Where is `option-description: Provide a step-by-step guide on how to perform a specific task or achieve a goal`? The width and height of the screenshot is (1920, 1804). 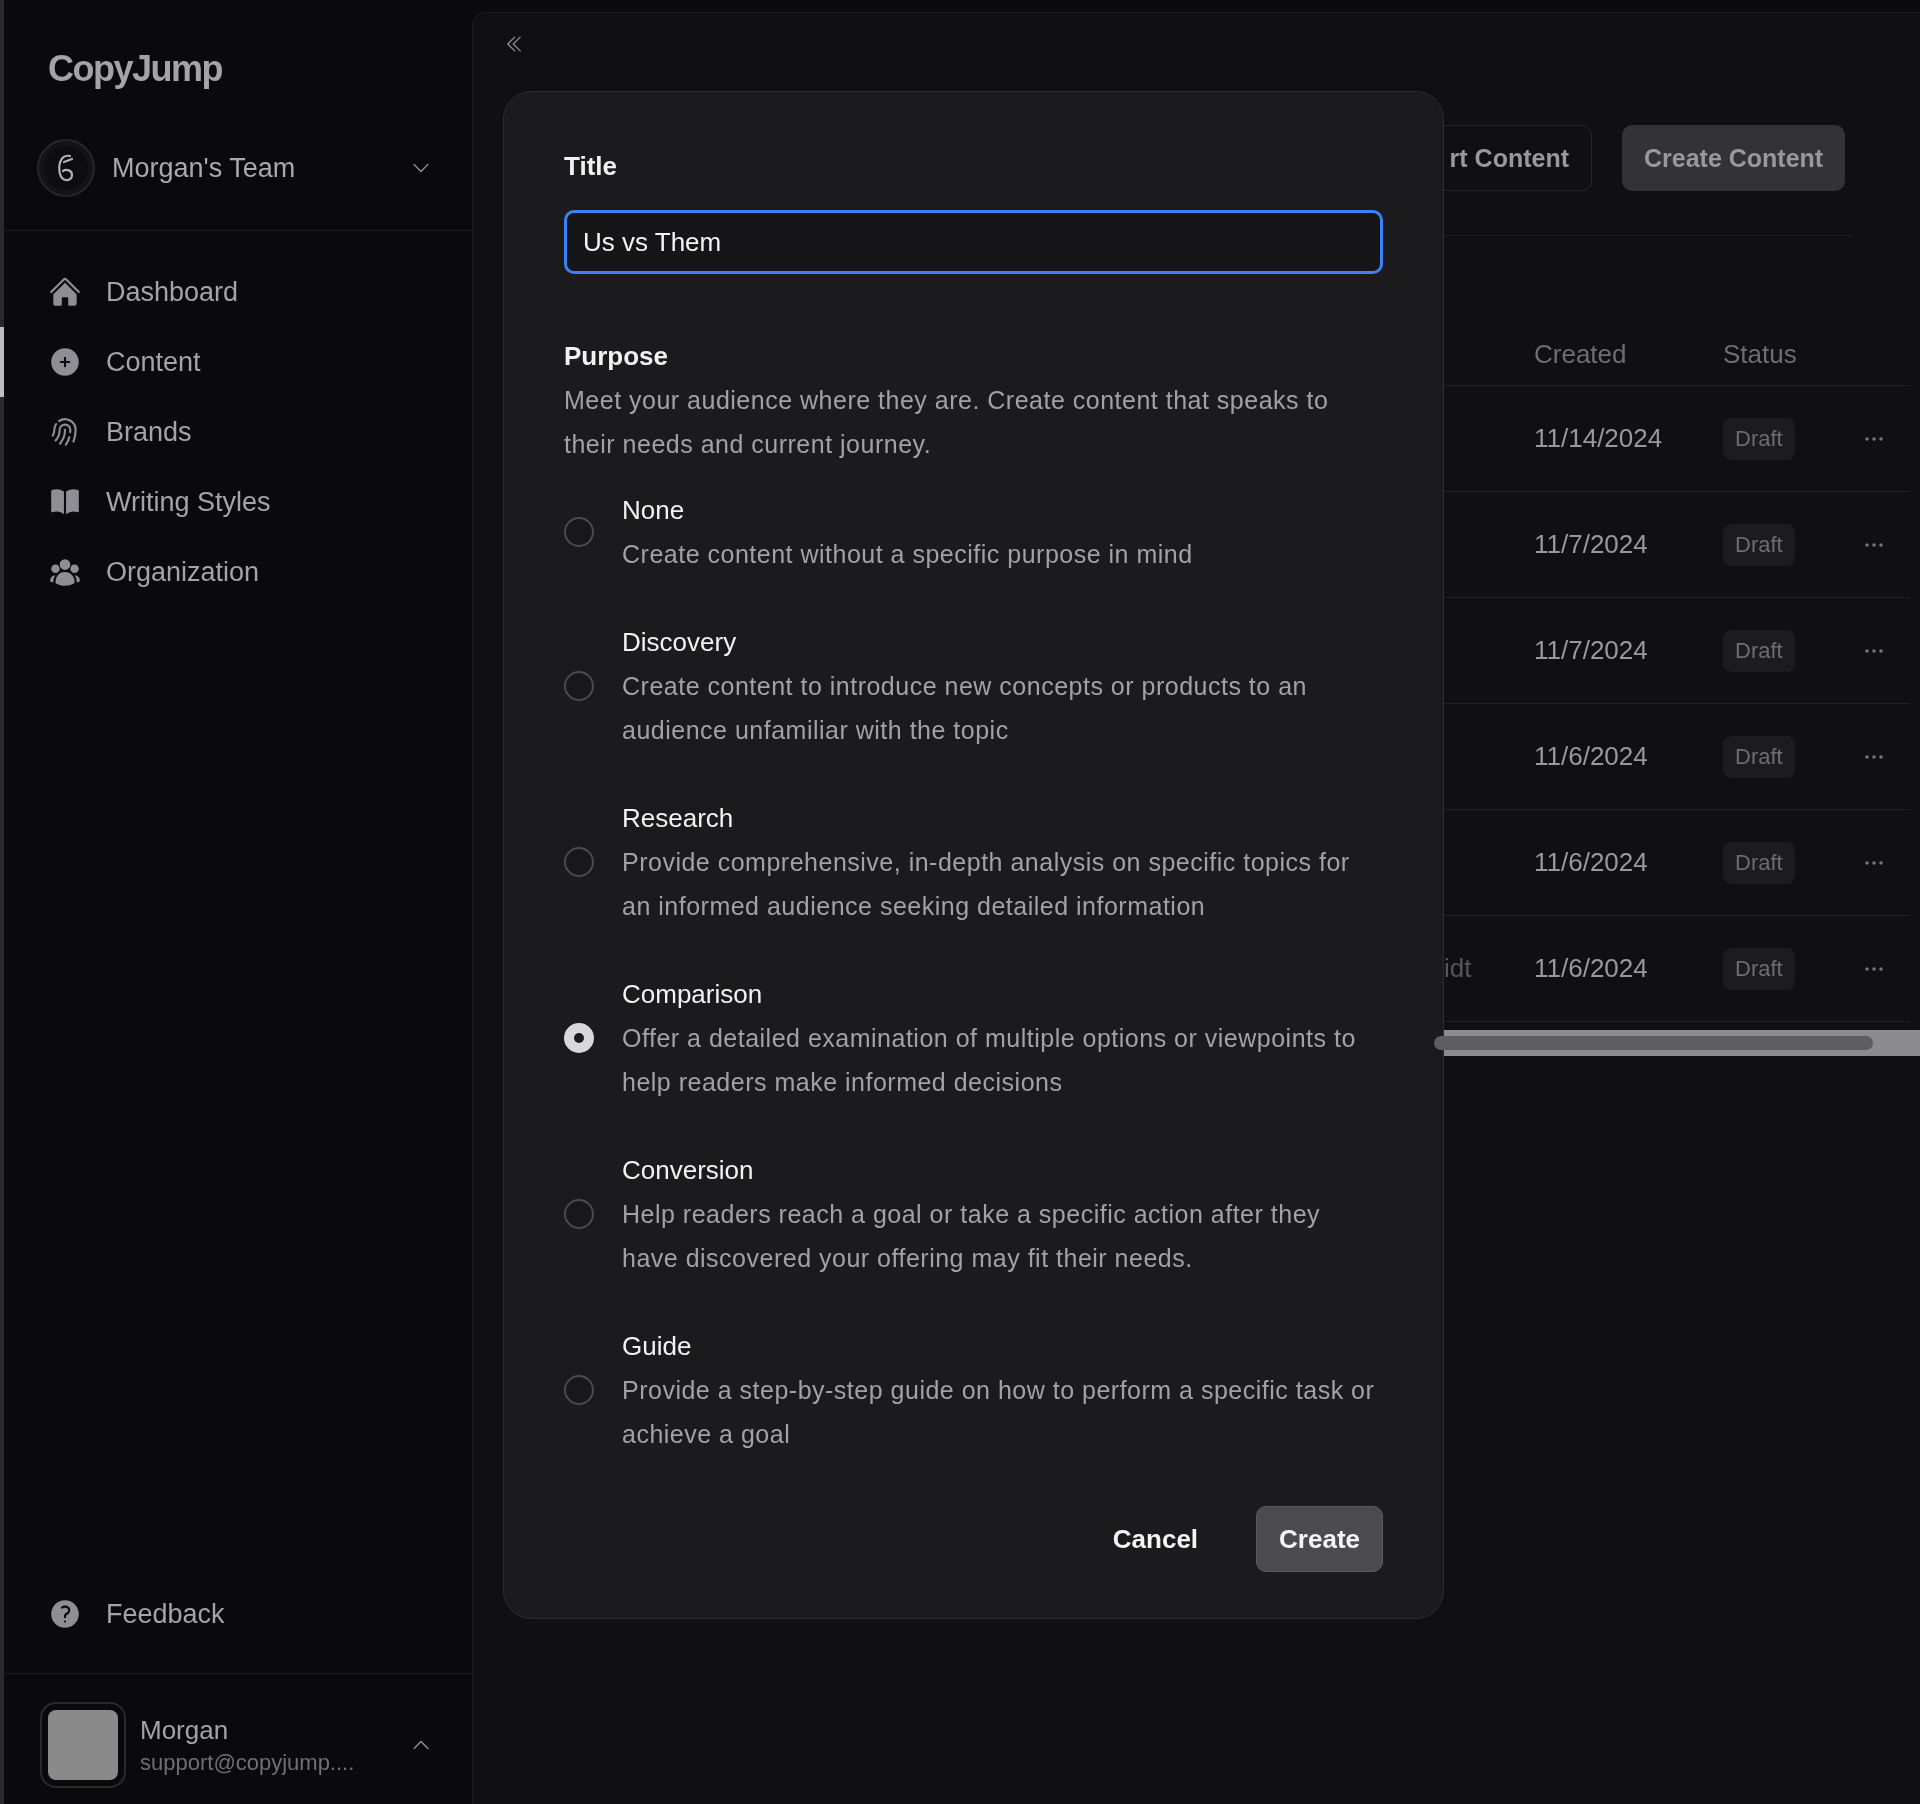
option-description: Provide a step-by-step guide on how to perform a specific task or achieve a goal is located at coordinates (999, 1412).